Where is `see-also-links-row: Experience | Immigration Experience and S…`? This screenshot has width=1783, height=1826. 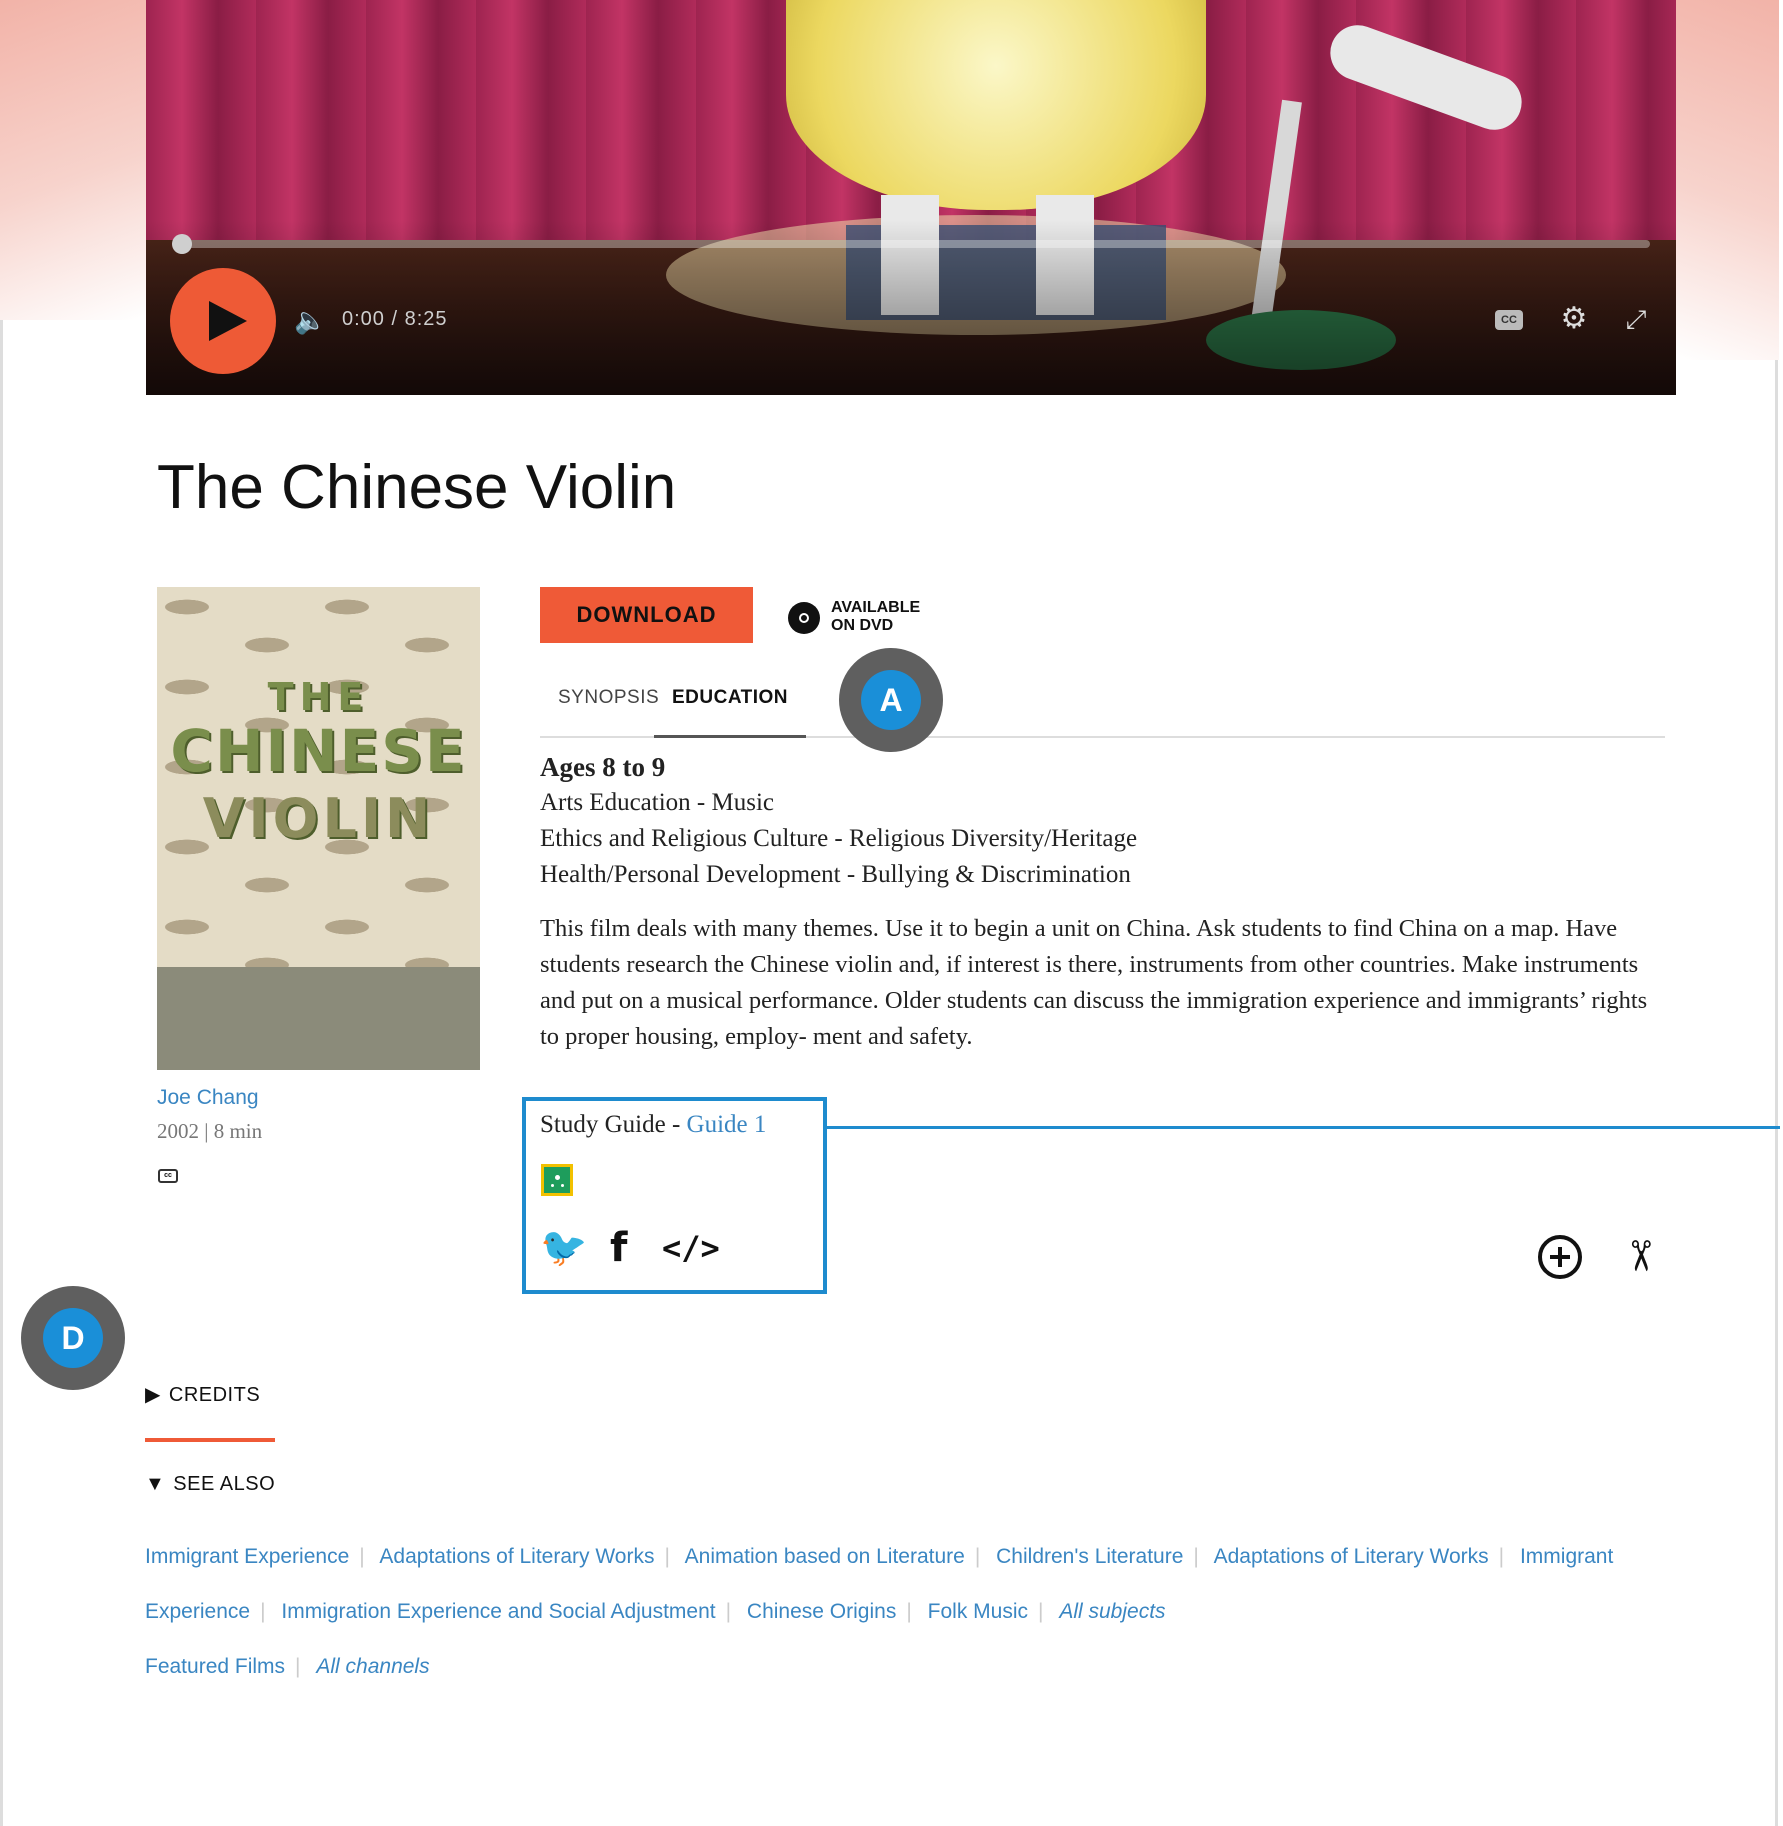 see-also-links-row: Experience | Immigration Experience and S… is located at coordinates (915, 1612).